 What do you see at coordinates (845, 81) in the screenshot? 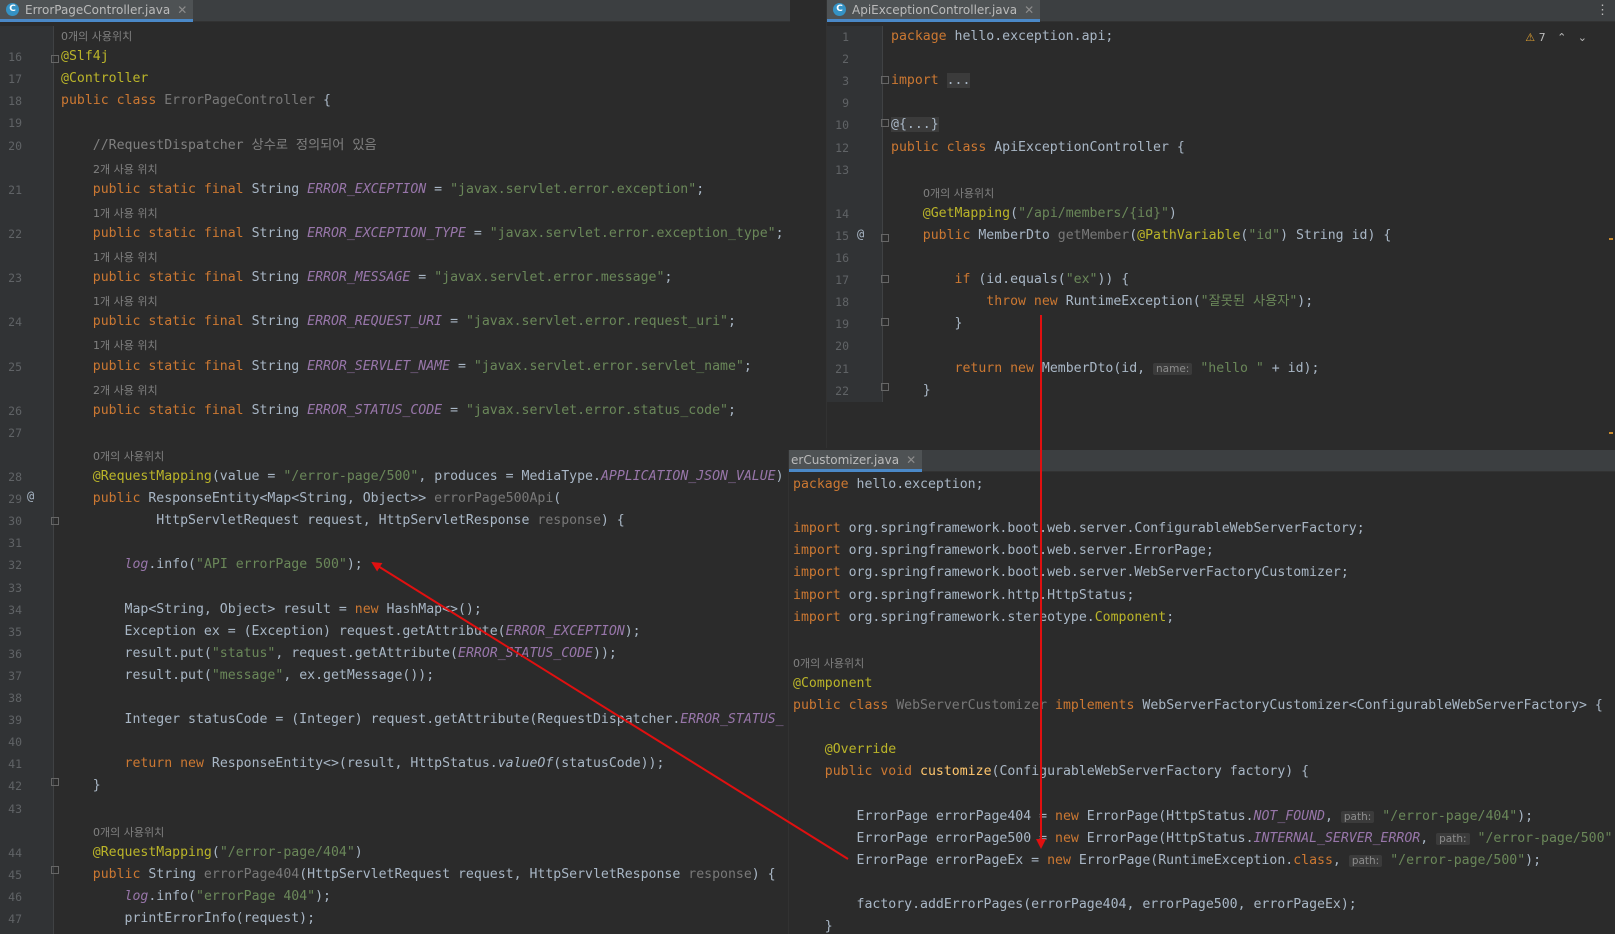
I see `line-number: 3` at bounding box center [845, 81].